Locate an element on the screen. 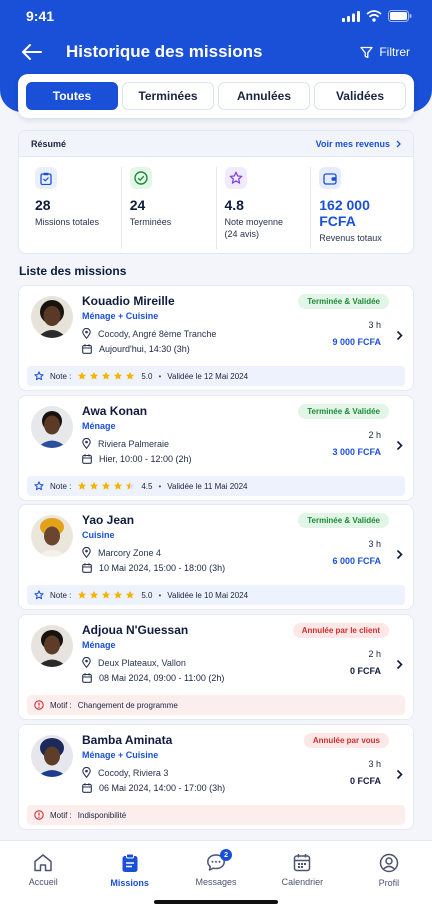  mission-date: 06 Mai 2024, 14:00 - 17:00 (3h) is located at coordinates (153, 788).